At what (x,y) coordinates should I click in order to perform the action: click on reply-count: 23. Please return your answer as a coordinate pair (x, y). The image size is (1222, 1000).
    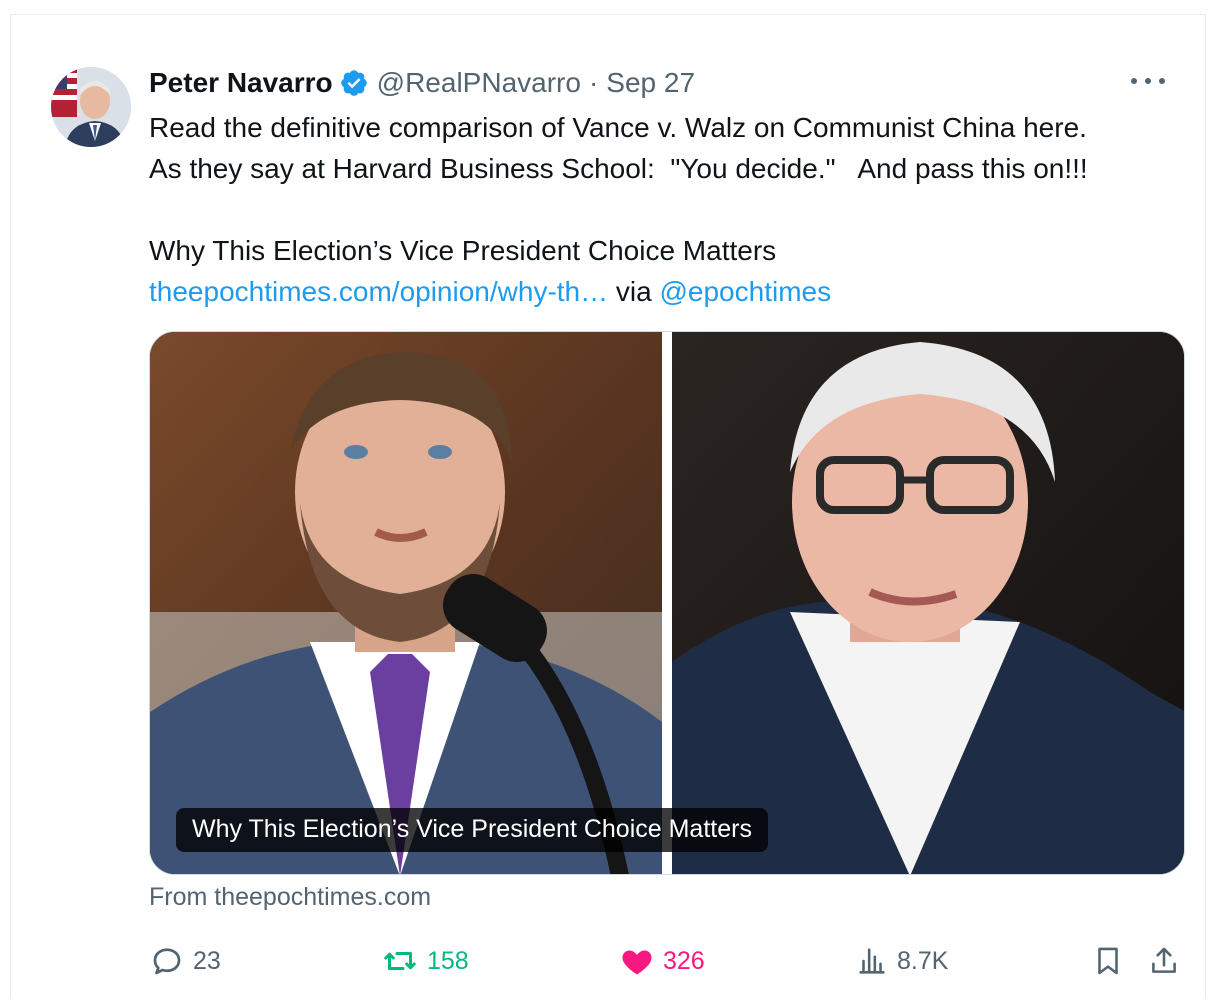
    Looking at the image, I should click on (207, 960).